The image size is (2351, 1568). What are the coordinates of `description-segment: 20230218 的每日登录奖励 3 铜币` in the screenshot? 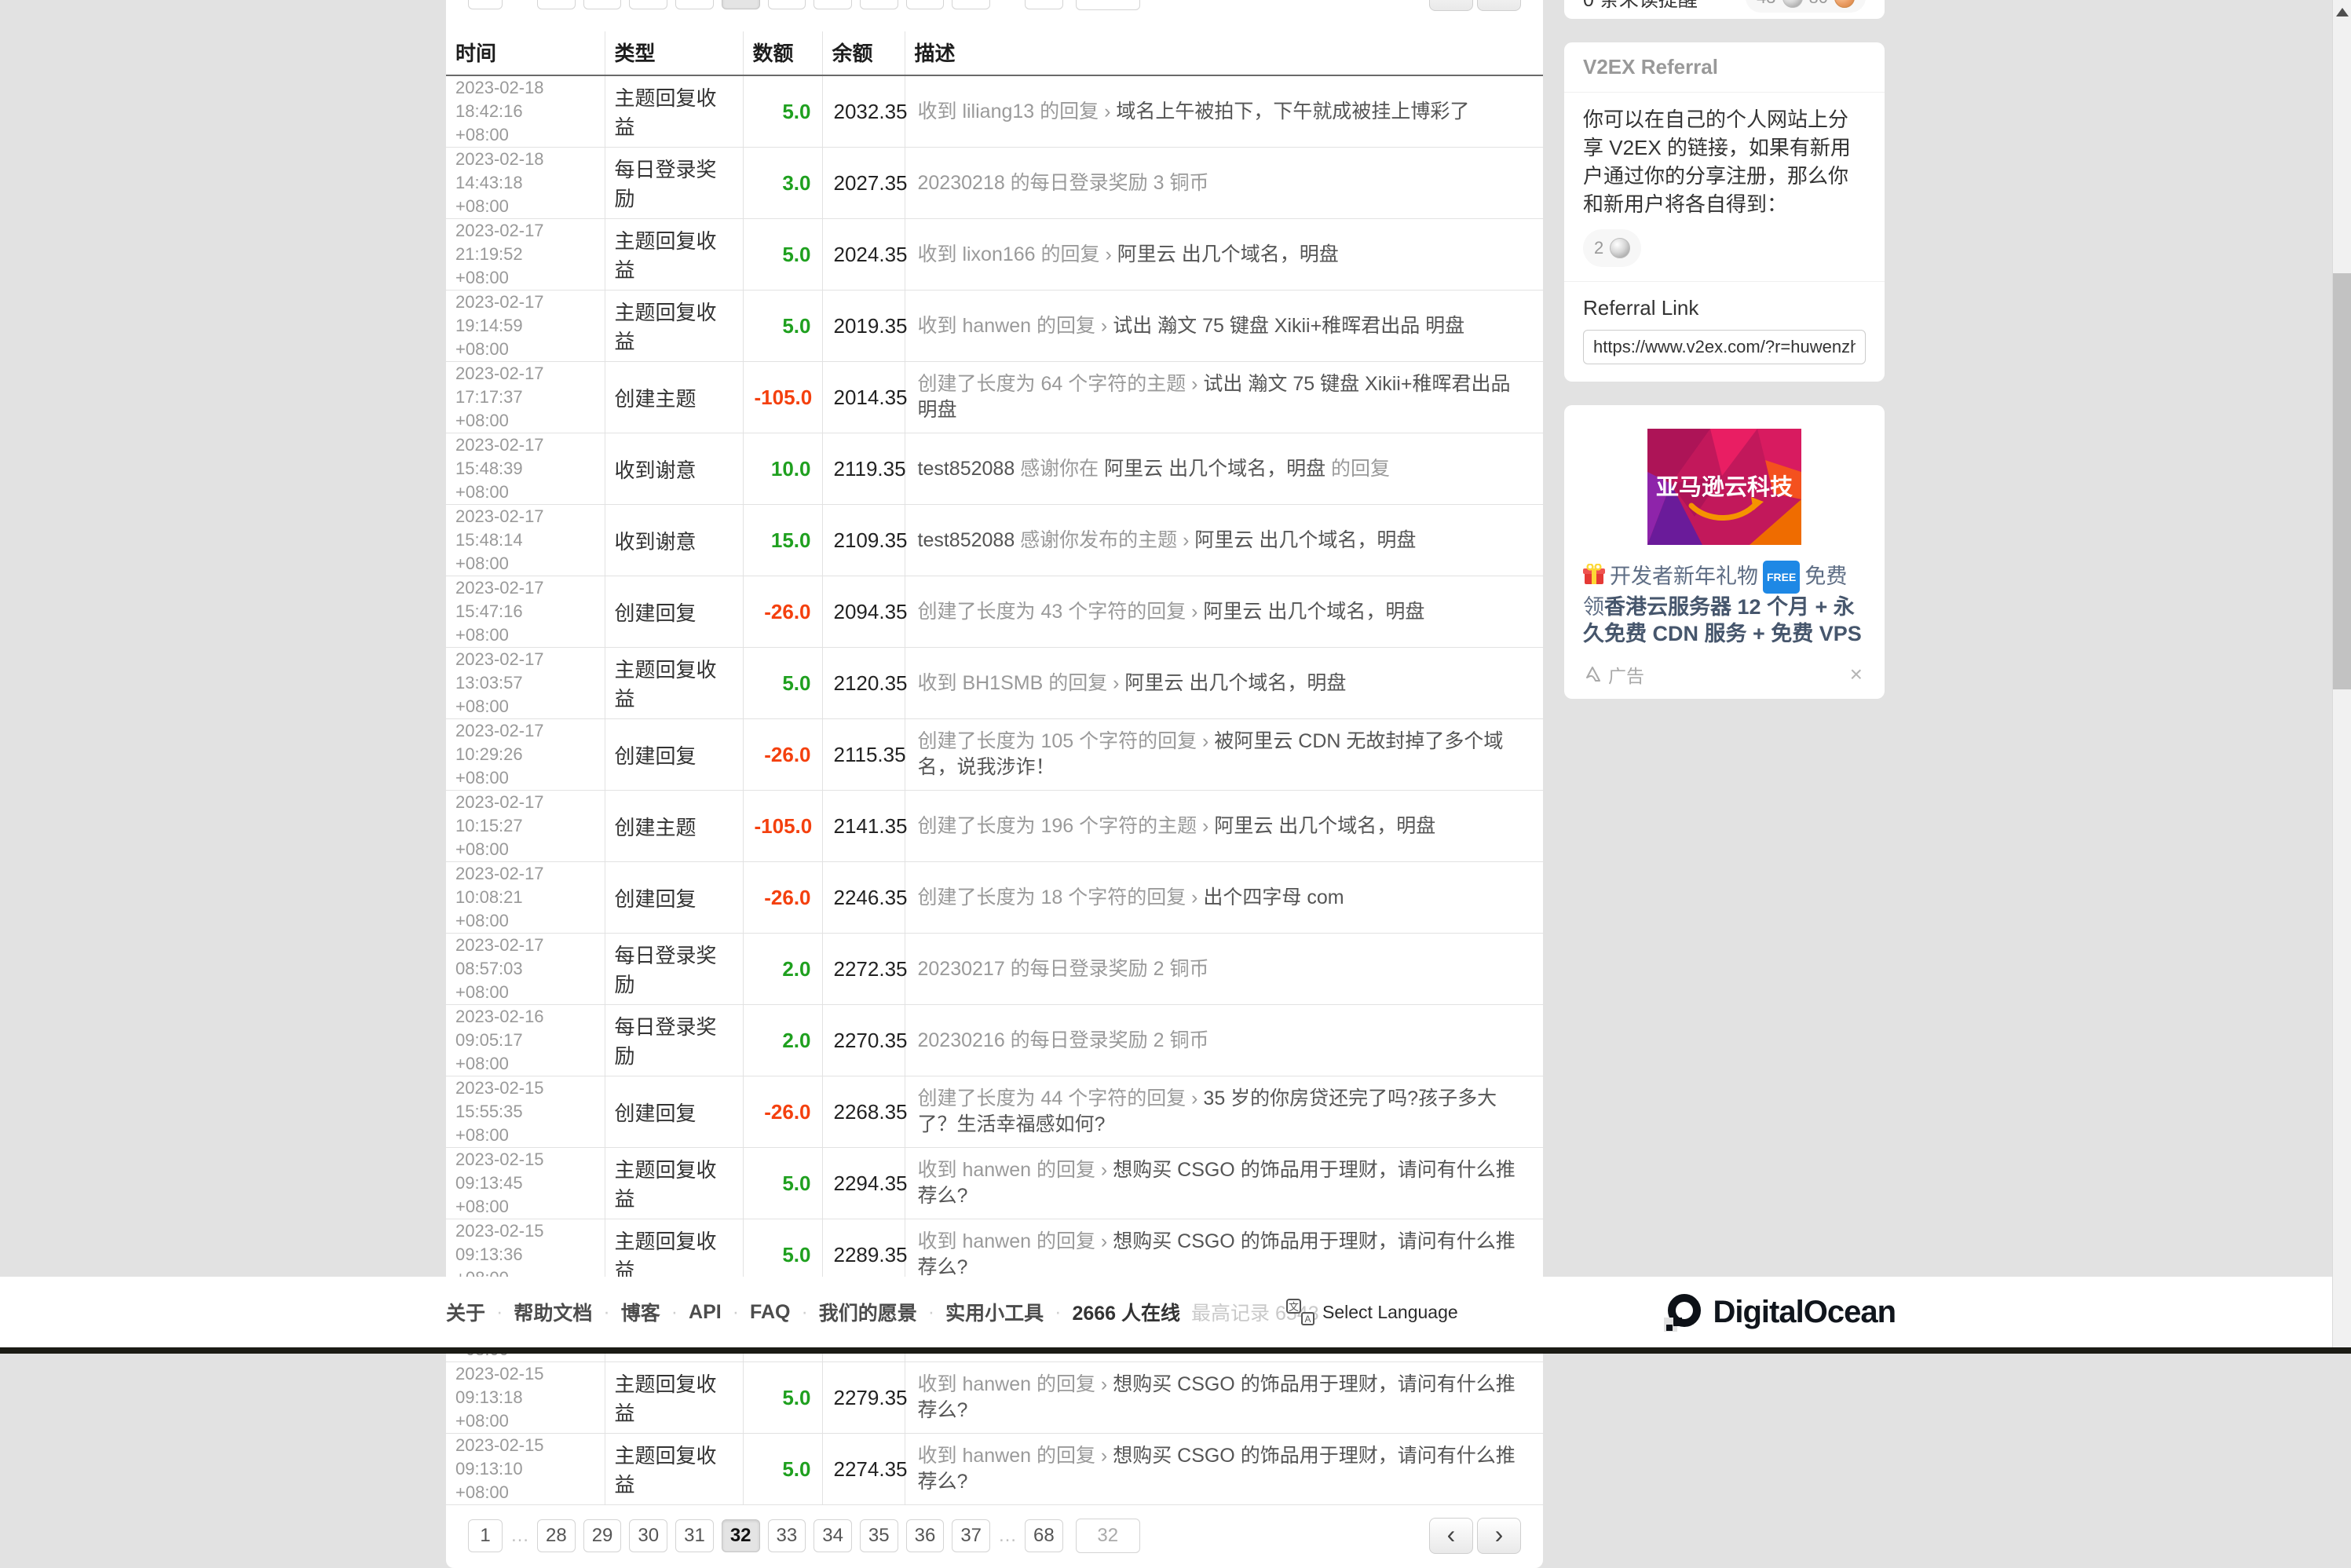 It's located at (1063, 182).